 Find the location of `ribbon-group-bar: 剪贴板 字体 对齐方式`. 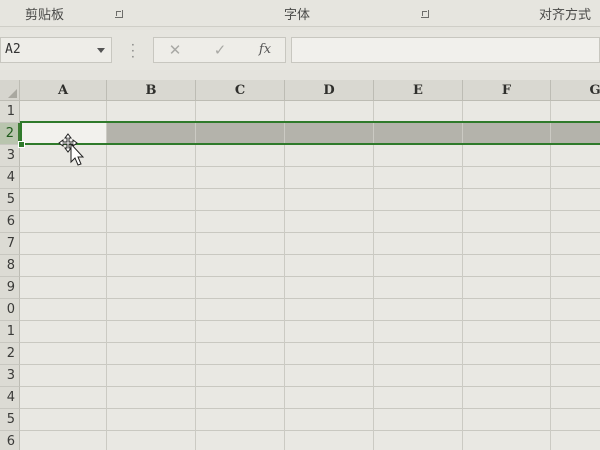

ribbon-group-bar: 剪贴板 字体 对齐方式 is located at coordinates (300, 13).